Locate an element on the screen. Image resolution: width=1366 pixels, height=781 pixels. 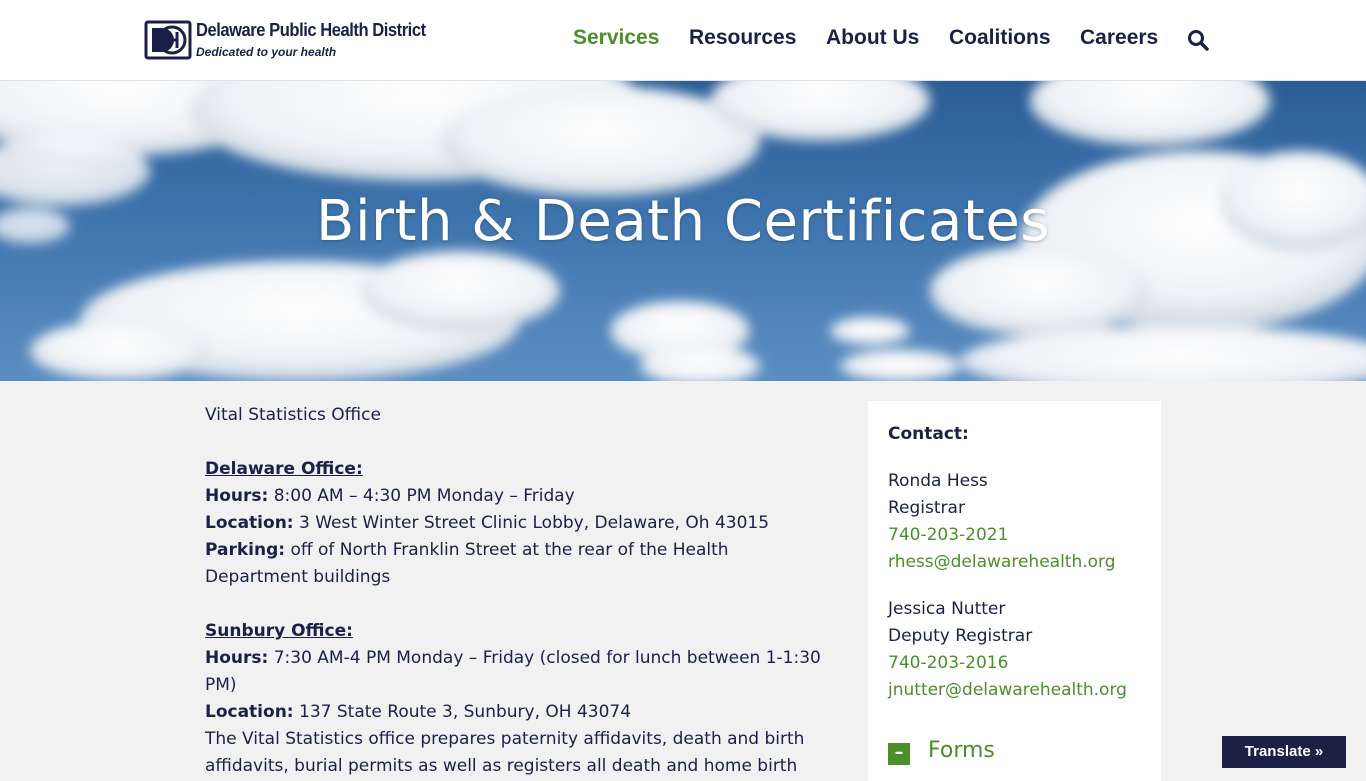
nav-resources: Resources is located at coordinates (742, 38).